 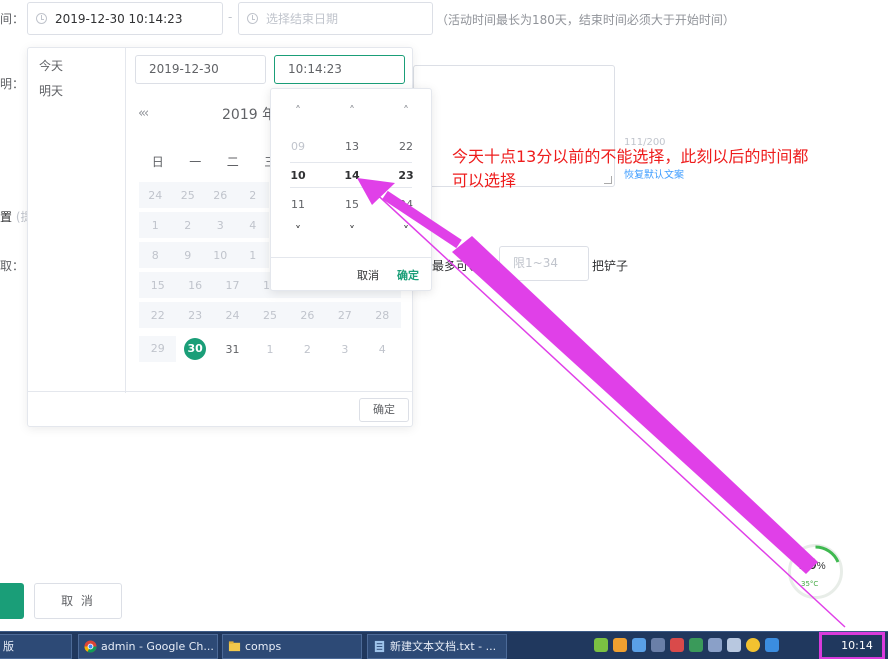 I want to click on chrome-icon, so click(x=90, y=646).